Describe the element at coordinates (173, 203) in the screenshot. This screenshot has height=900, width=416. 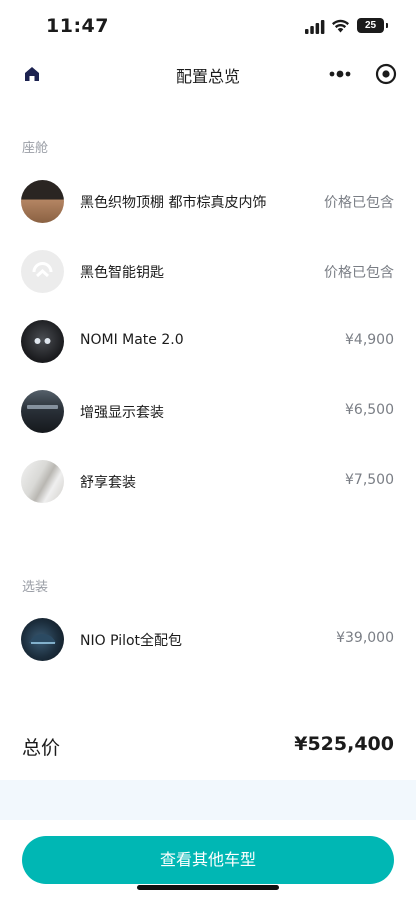
I see `item-name: 黑色织物顶棚 都市棕真皮内饰` at that location.